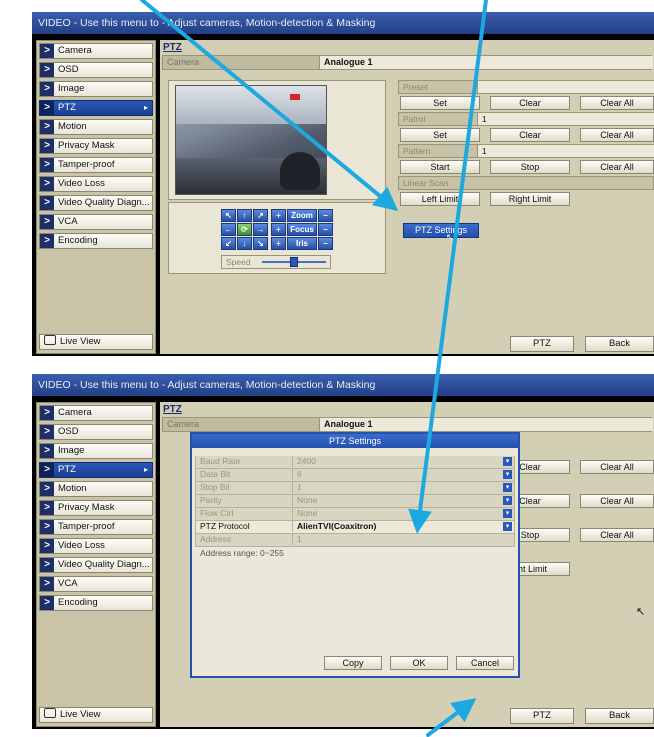  I want to click on preset-clear-button: Clear, so click(530, 103).